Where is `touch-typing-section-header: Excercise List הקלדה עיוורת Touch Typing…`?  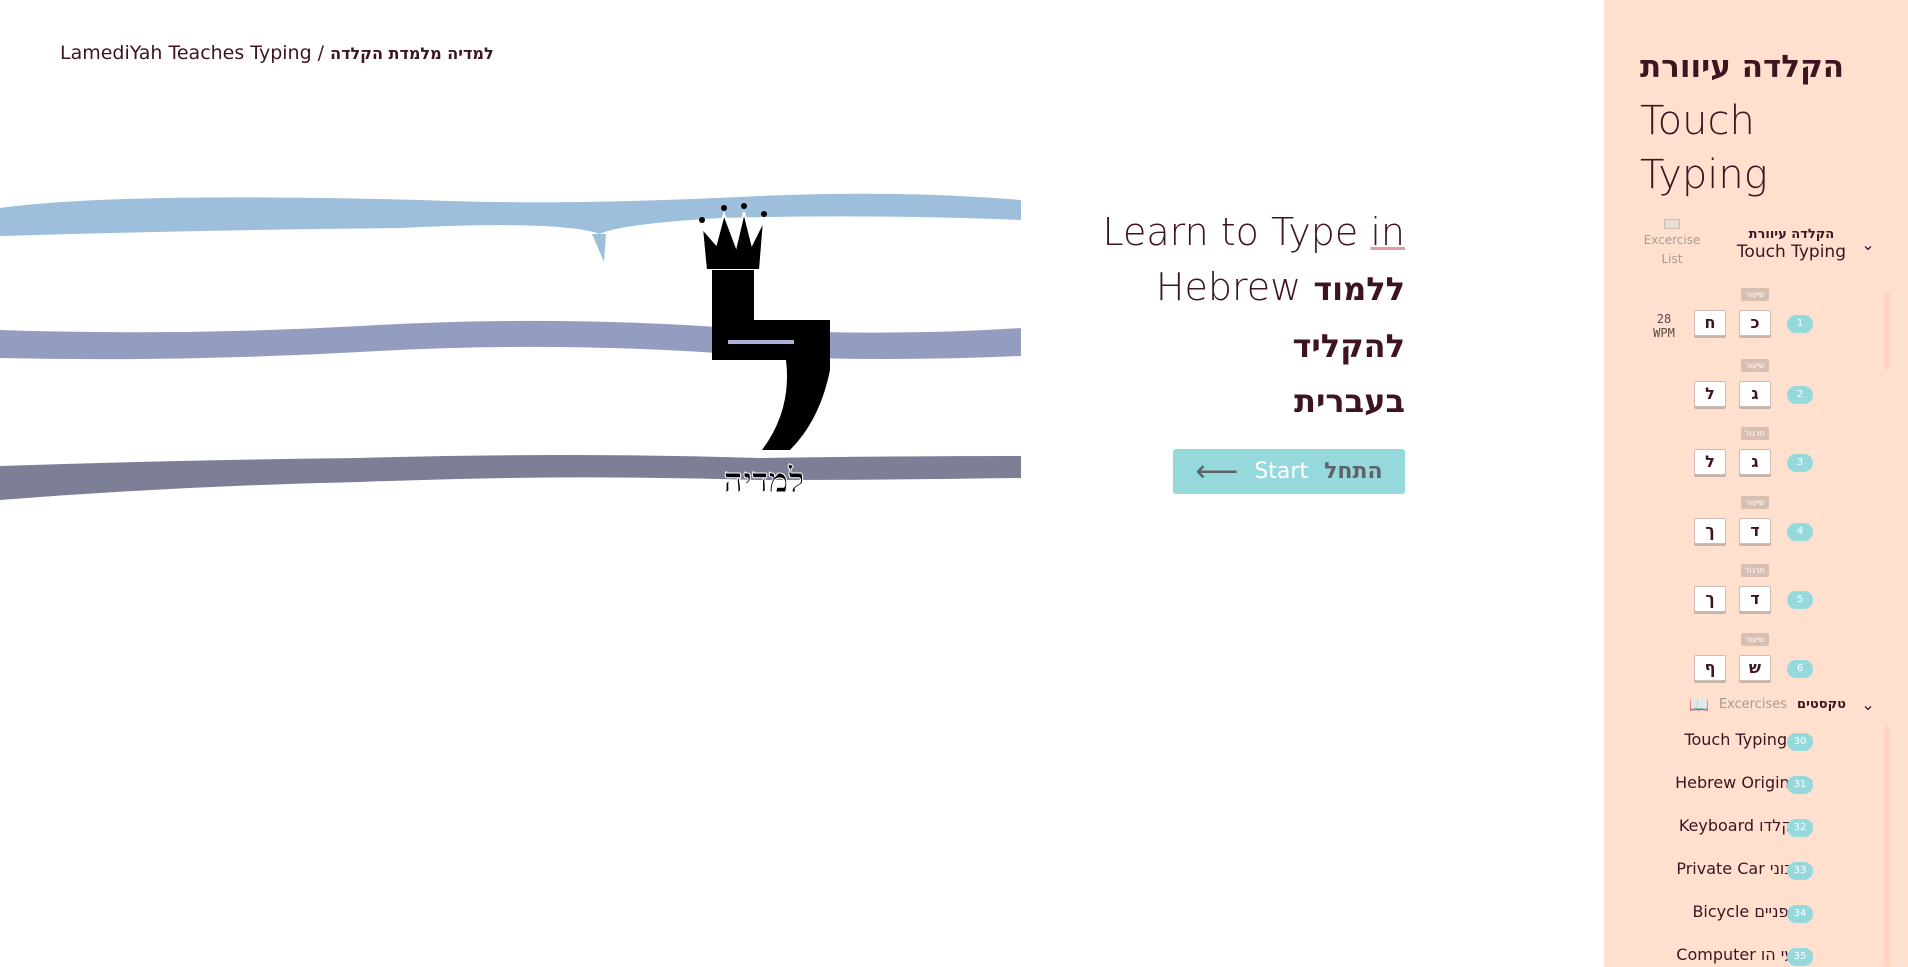
touch-typing-section-header: Excercise List הקלדה עיוורת Touch Typing… is located at coordinates (1760, 244).